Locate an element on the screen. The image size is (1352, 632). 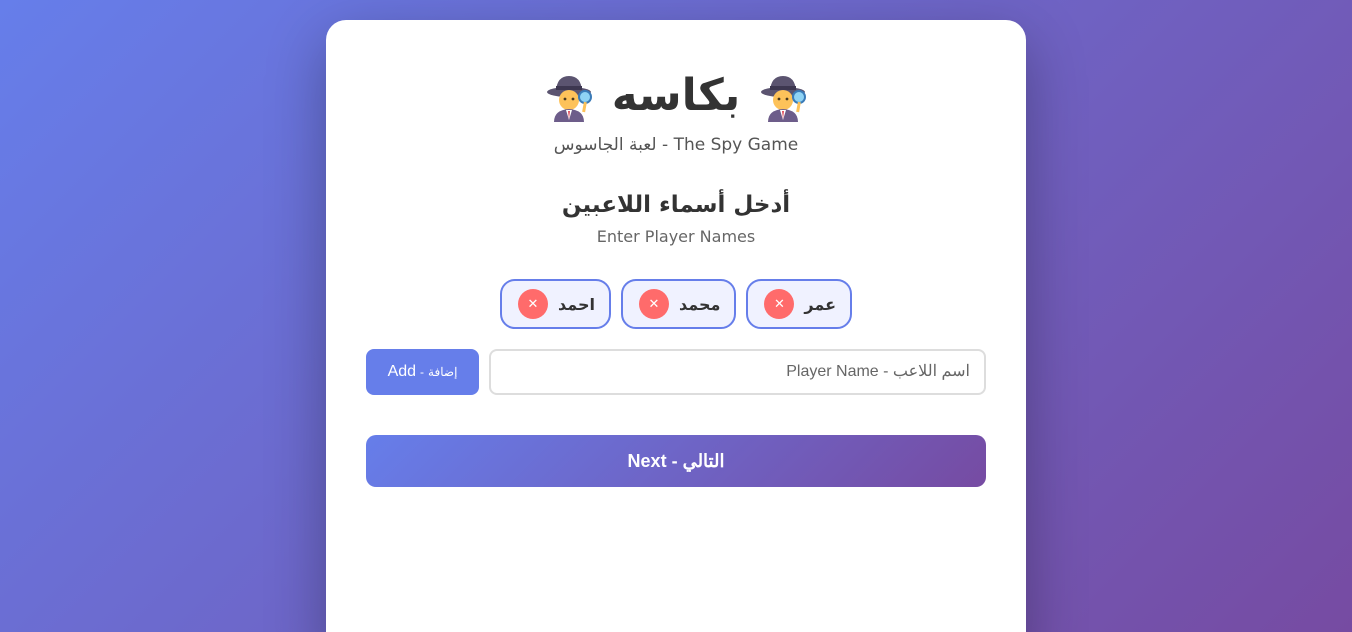
app-subtitle: لعبة الجاسوس - The Spy Game is located at coordinates (676, 145).